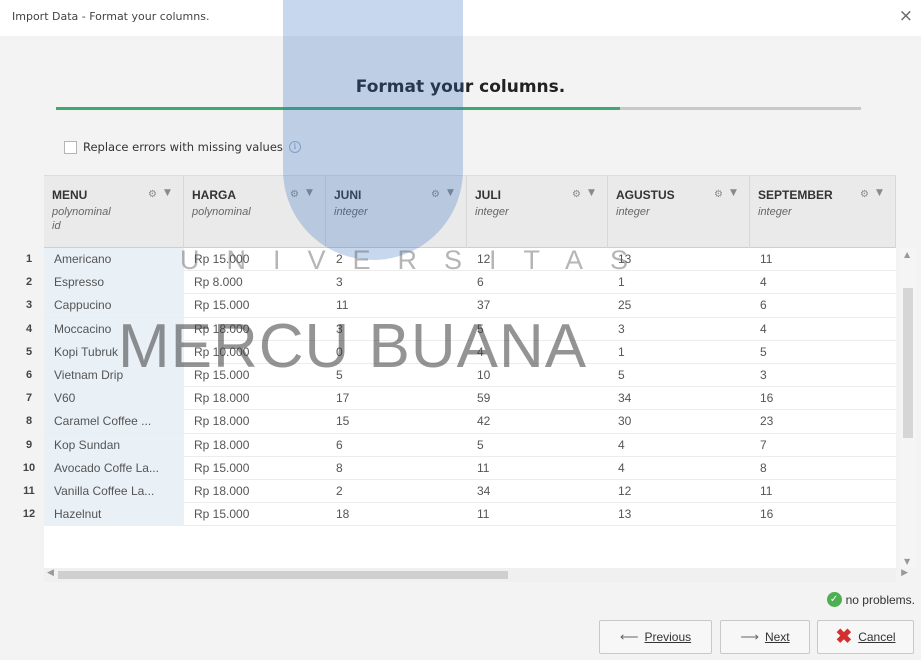  Describe the element at coordinates (114, 283) in the screenshot. I see `table-cell: Espresso` at that location.